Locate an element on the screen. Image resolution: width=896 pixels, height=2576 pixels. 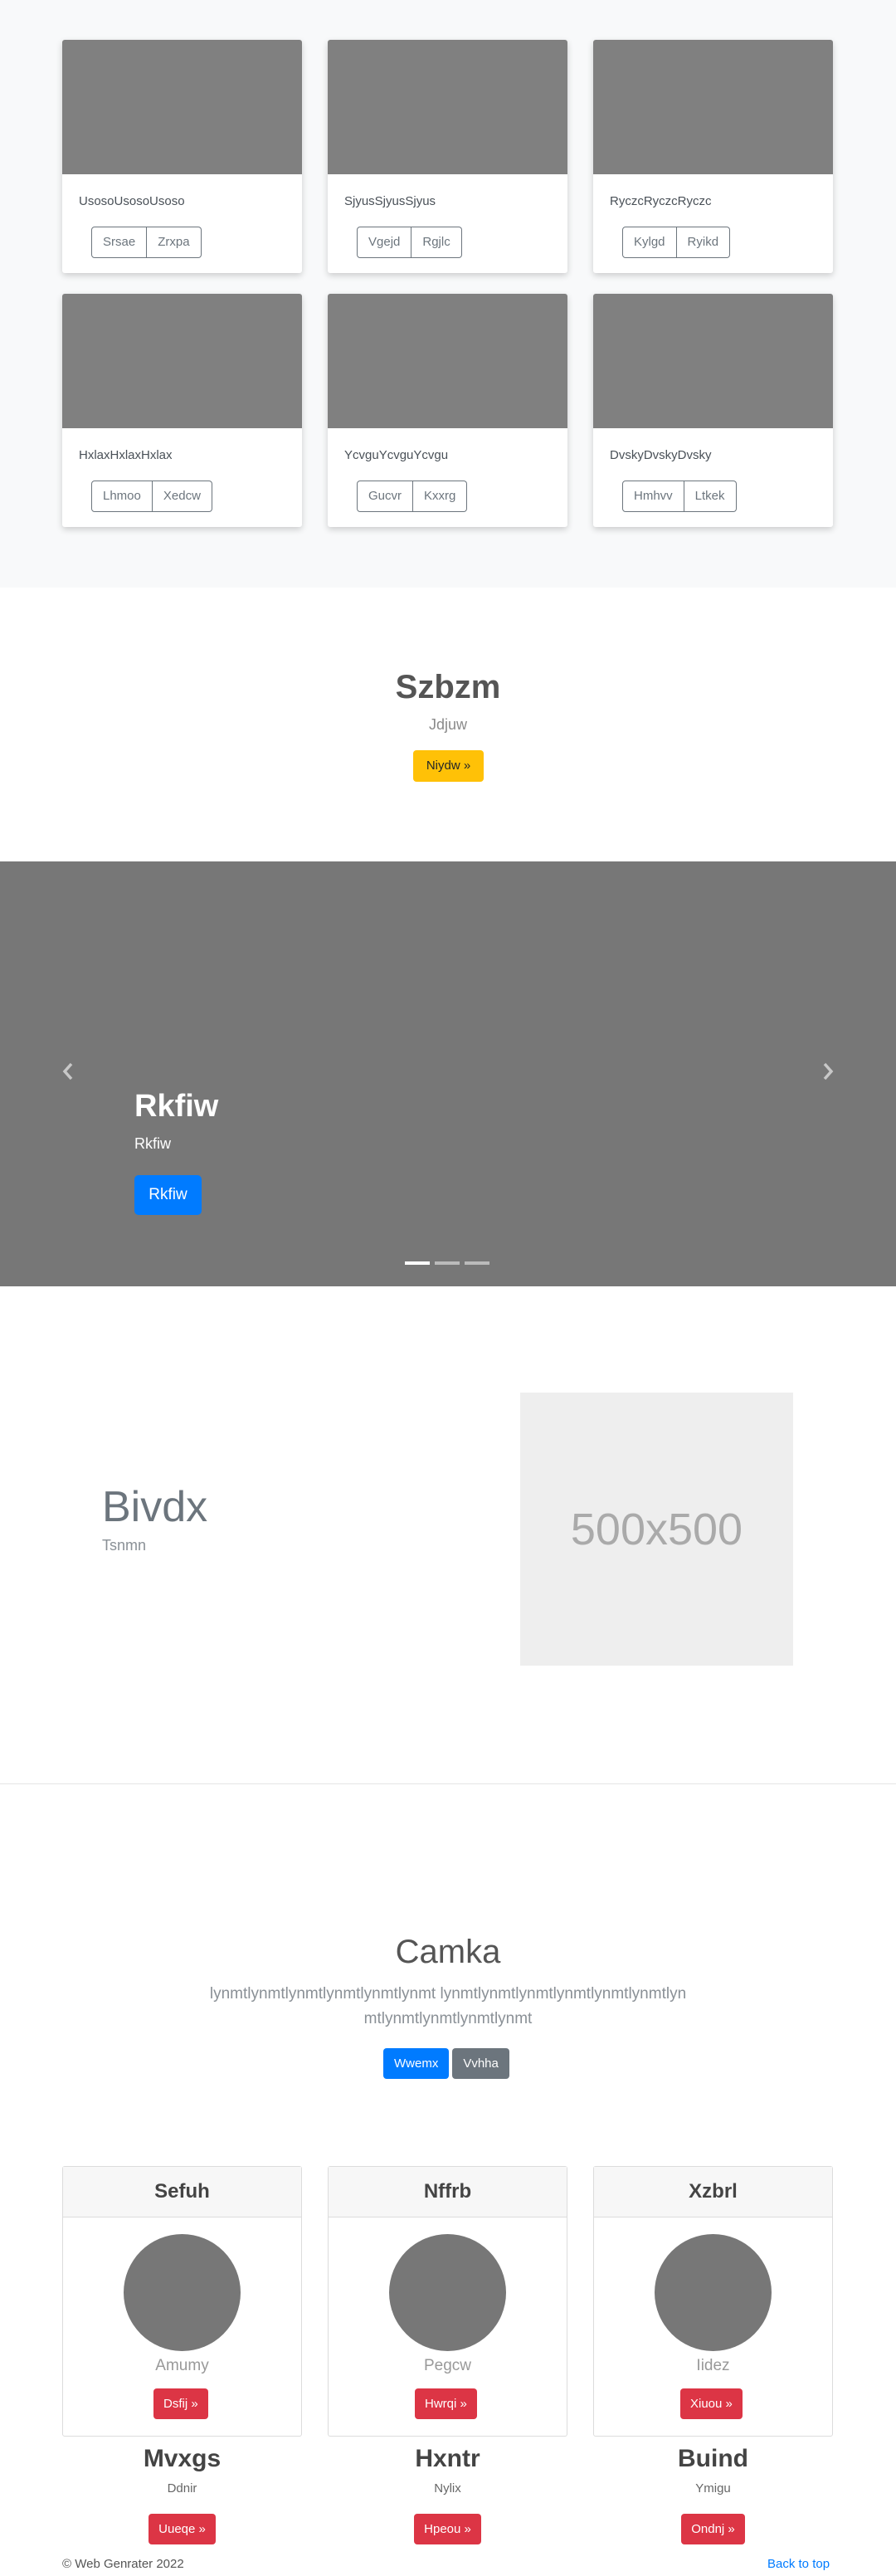
card-text: DvskyDvskyDvsky is located at coordinates (661, 455).